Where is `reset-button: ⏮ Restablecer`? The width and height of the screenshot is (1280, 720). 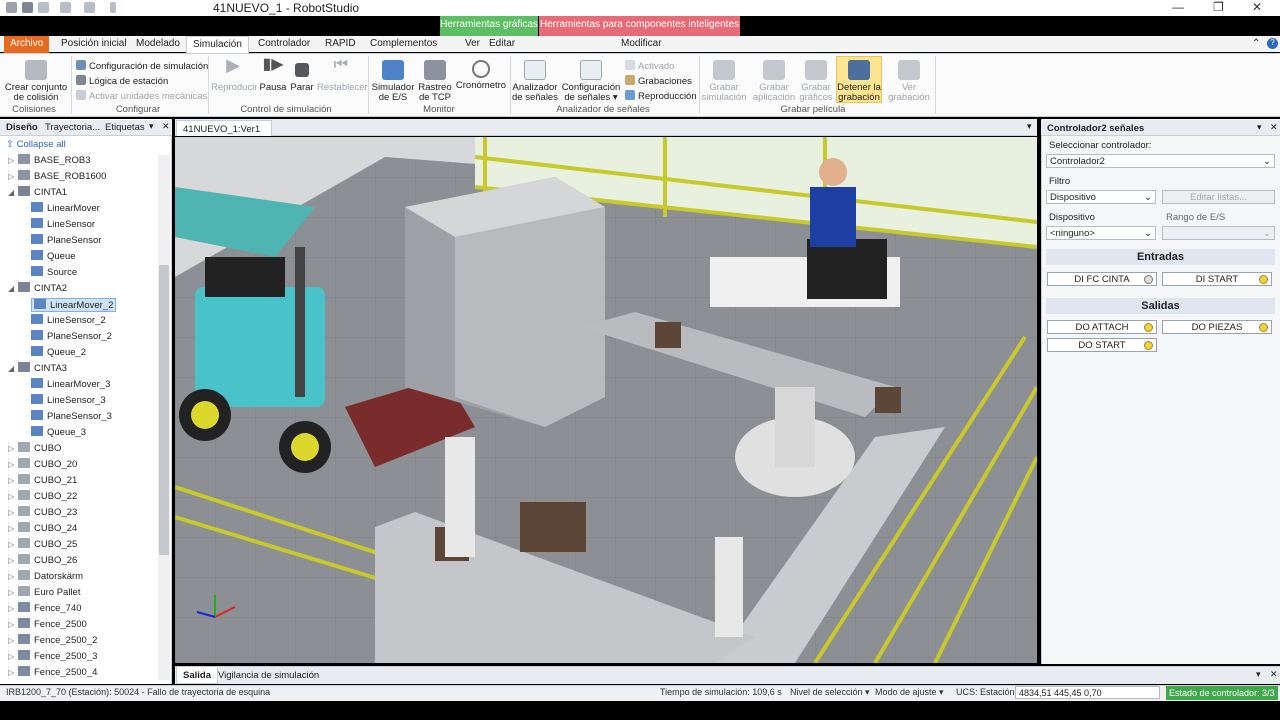 reset-button: ⏮ Restablecer is located at coordinates (342, 75).